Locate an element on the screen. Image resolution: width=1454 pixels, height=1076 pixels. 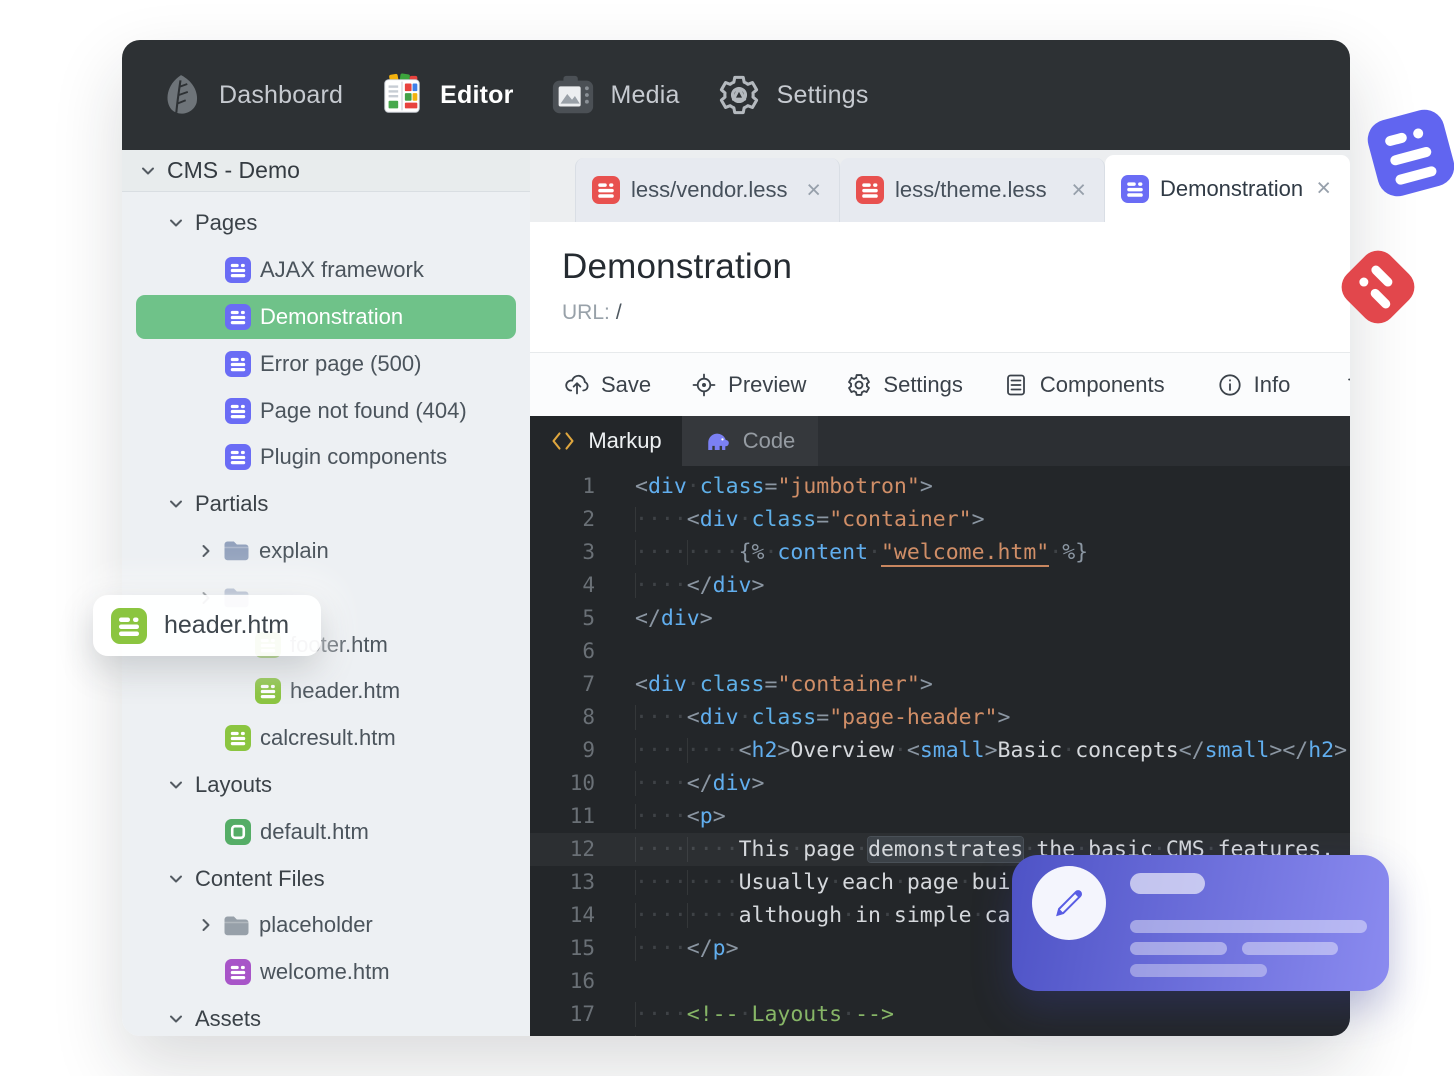
sidebar-item-welcome-htm: welcome.htm is located at coordinates (326, 972).